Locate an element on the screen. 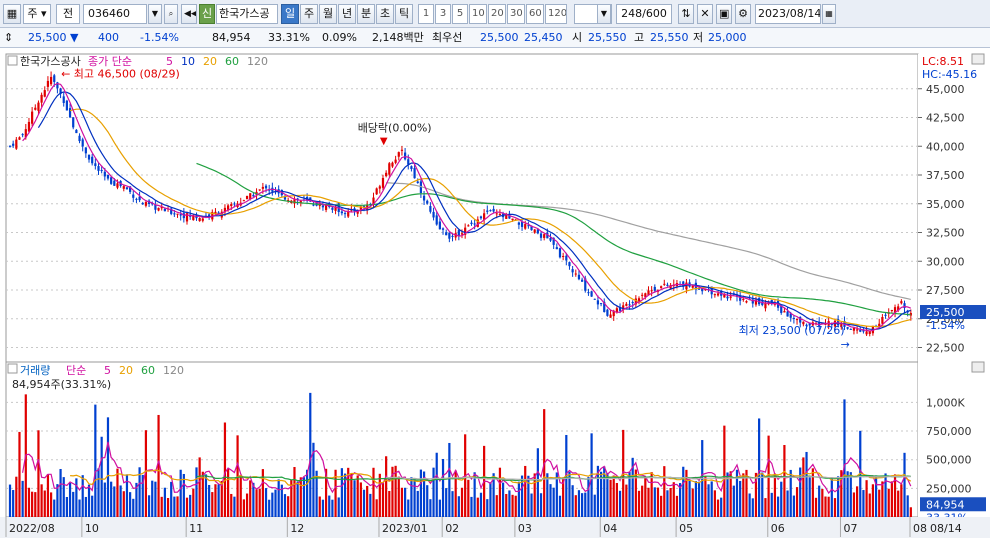 The height and width of the screenshot is (538, 990). volume-tick-label: 750,000 is located at coordinates (949, 431).